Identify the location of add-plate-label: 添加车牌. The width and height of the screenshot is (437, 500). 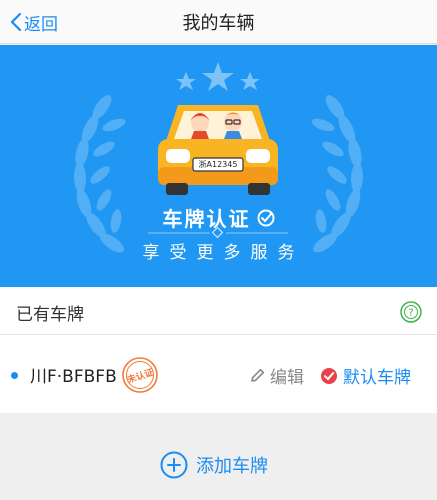
(232, 466).